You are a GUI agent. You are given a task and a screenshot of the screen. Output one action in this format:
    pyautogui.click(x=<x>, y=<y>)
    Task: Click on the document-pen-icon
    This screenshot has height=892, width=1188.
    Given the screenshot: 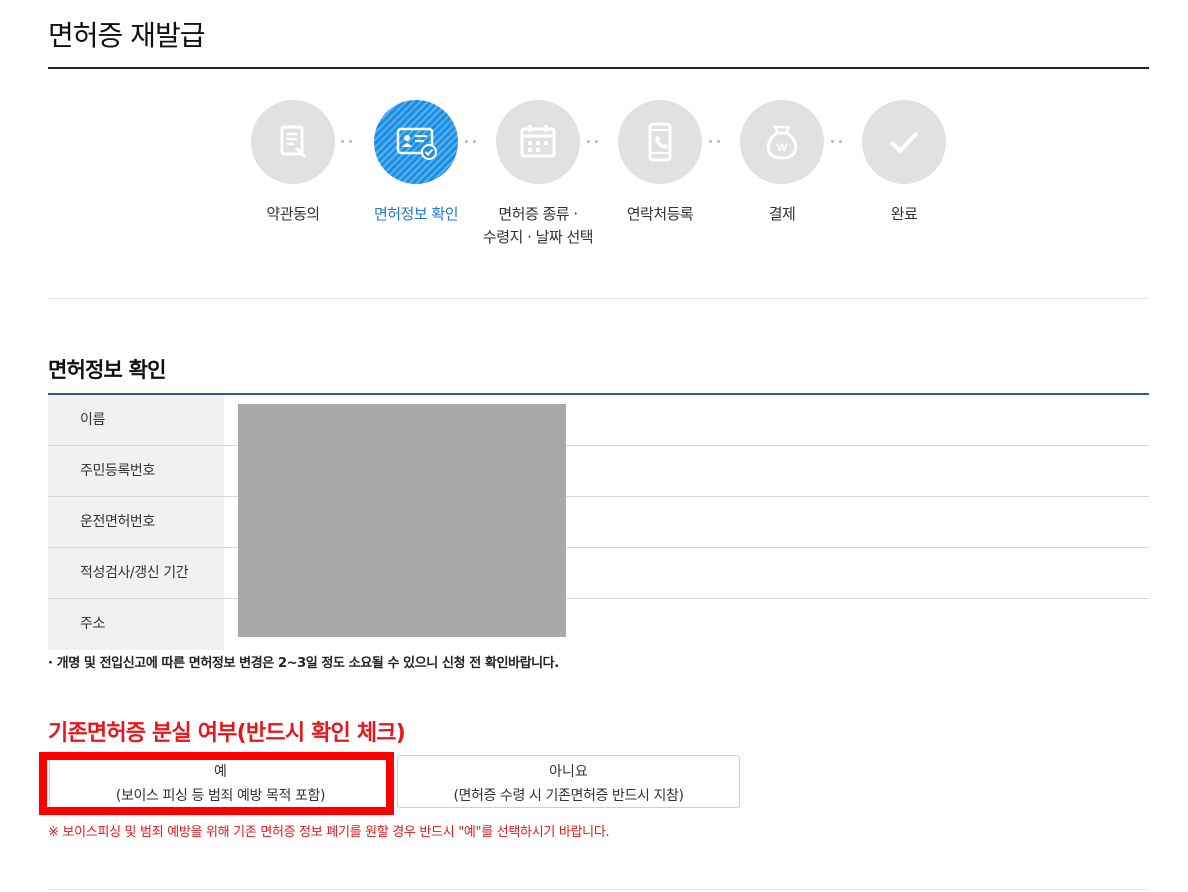 What is the action you would take?
    pyautogui.click(x=293, y=142)
    